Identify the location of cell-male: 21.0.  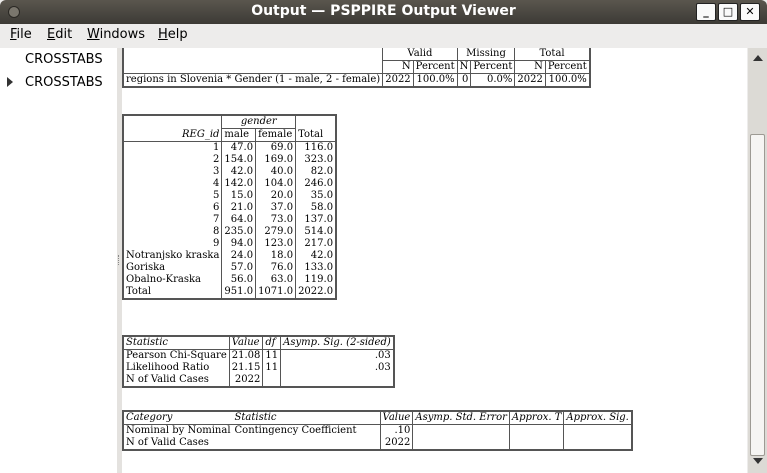
(239, 208).